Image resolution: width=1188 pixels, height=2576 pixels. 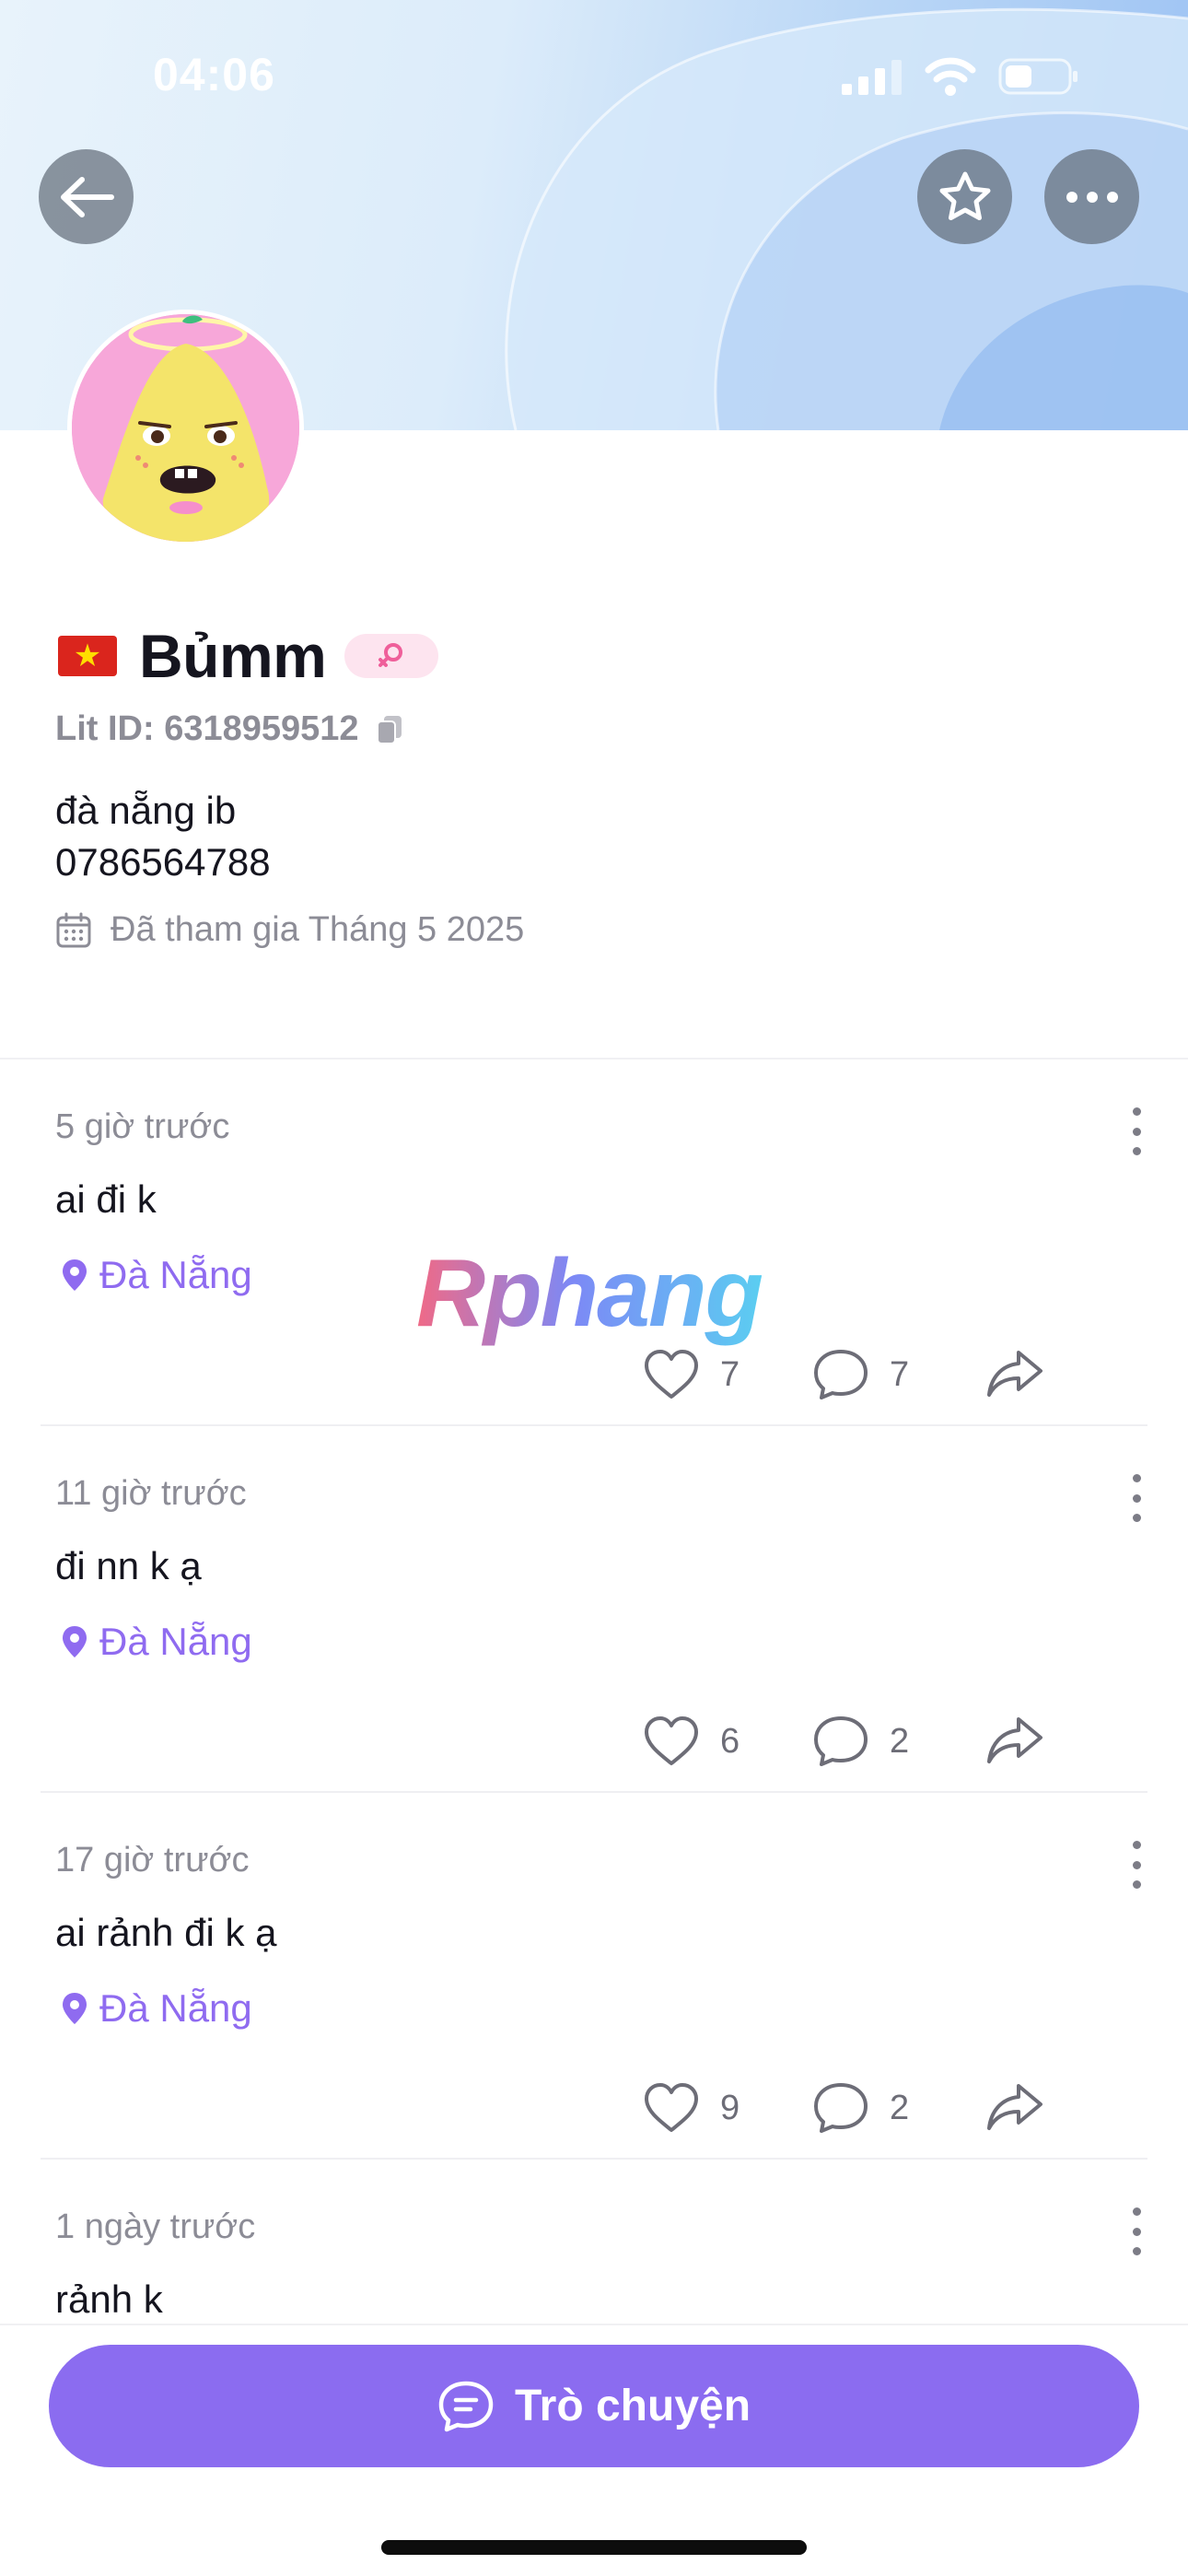 I want to click on more-options-button, so click(x=1091, y=196).